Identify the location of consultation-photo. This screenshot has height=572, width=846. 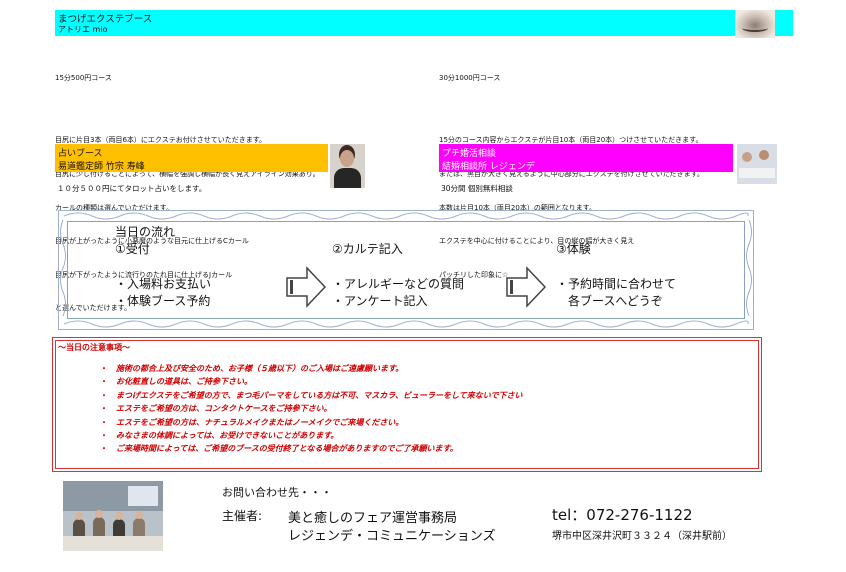
(757, 164).